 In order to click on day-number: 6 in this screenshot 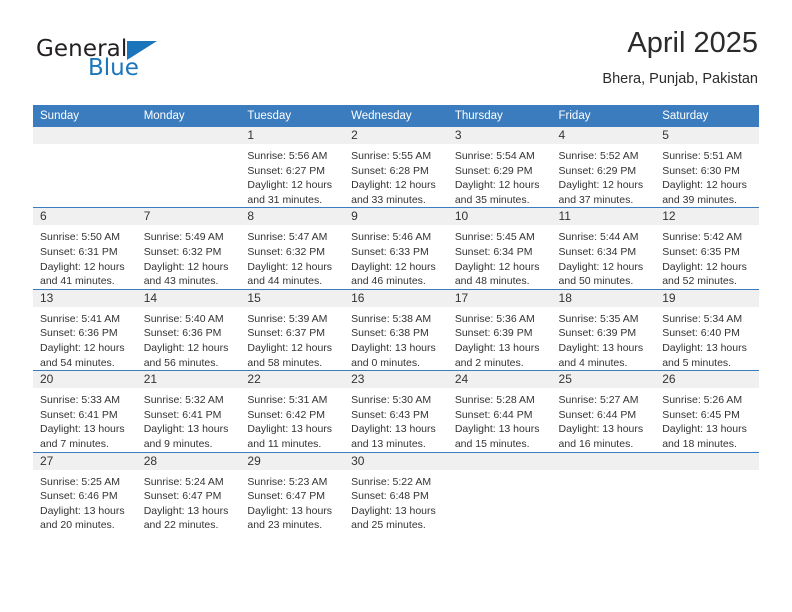, I will do `click(85, 217)`.